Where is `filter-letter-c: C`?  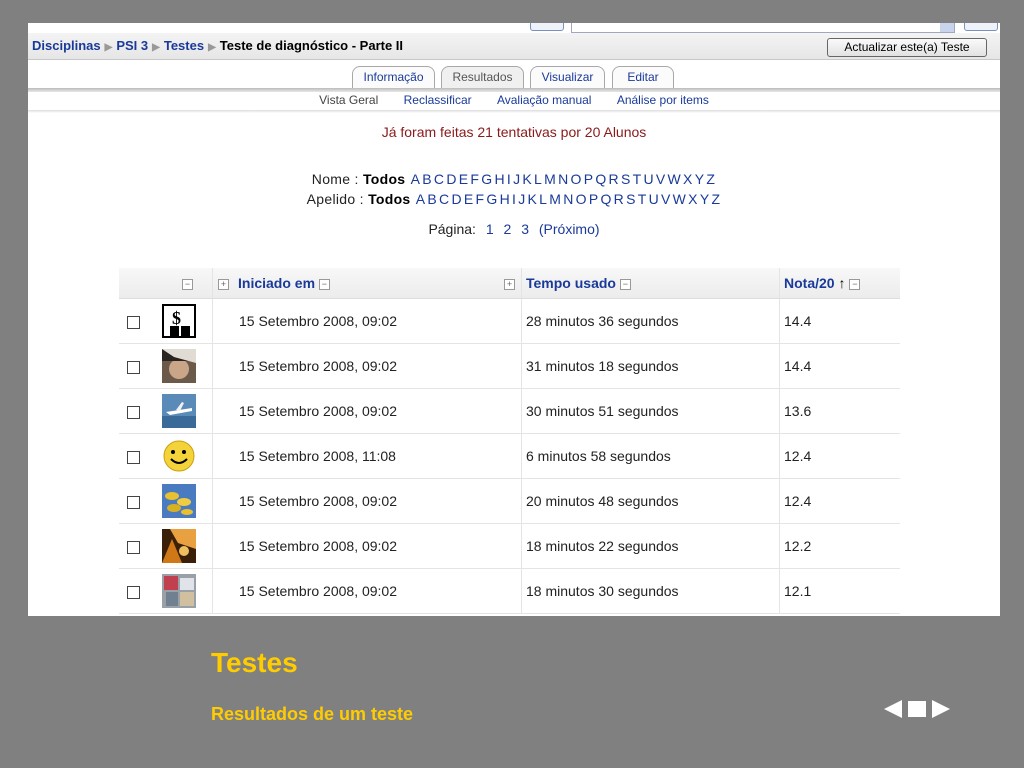 filter-letter-c: C is located at coordinates (439, 179).